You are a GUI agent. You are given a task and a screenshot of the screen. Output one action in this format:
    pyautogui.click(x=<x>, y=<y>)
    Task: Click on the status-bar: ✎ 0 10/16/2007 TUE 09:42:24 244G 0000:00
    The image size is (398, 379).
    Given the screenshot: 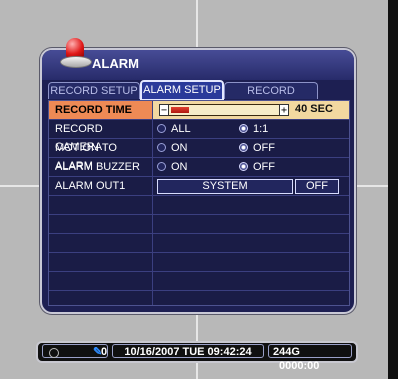 What is the action you would take?
    pyautogui.click(x=197, y=356)
    